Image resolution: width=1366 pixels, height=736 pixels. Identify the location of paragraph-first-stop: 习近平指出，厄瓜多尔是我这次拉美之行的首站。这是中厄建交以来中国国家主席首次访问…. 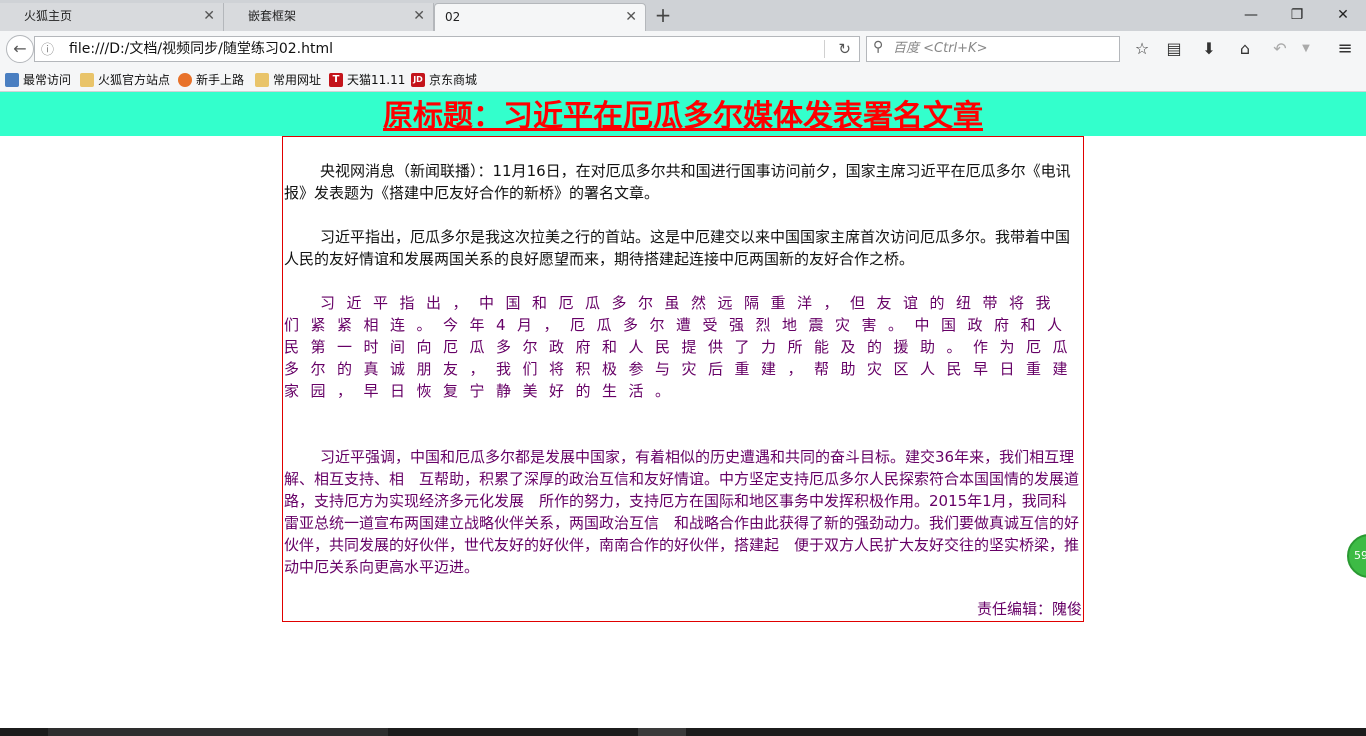
(677, 248).